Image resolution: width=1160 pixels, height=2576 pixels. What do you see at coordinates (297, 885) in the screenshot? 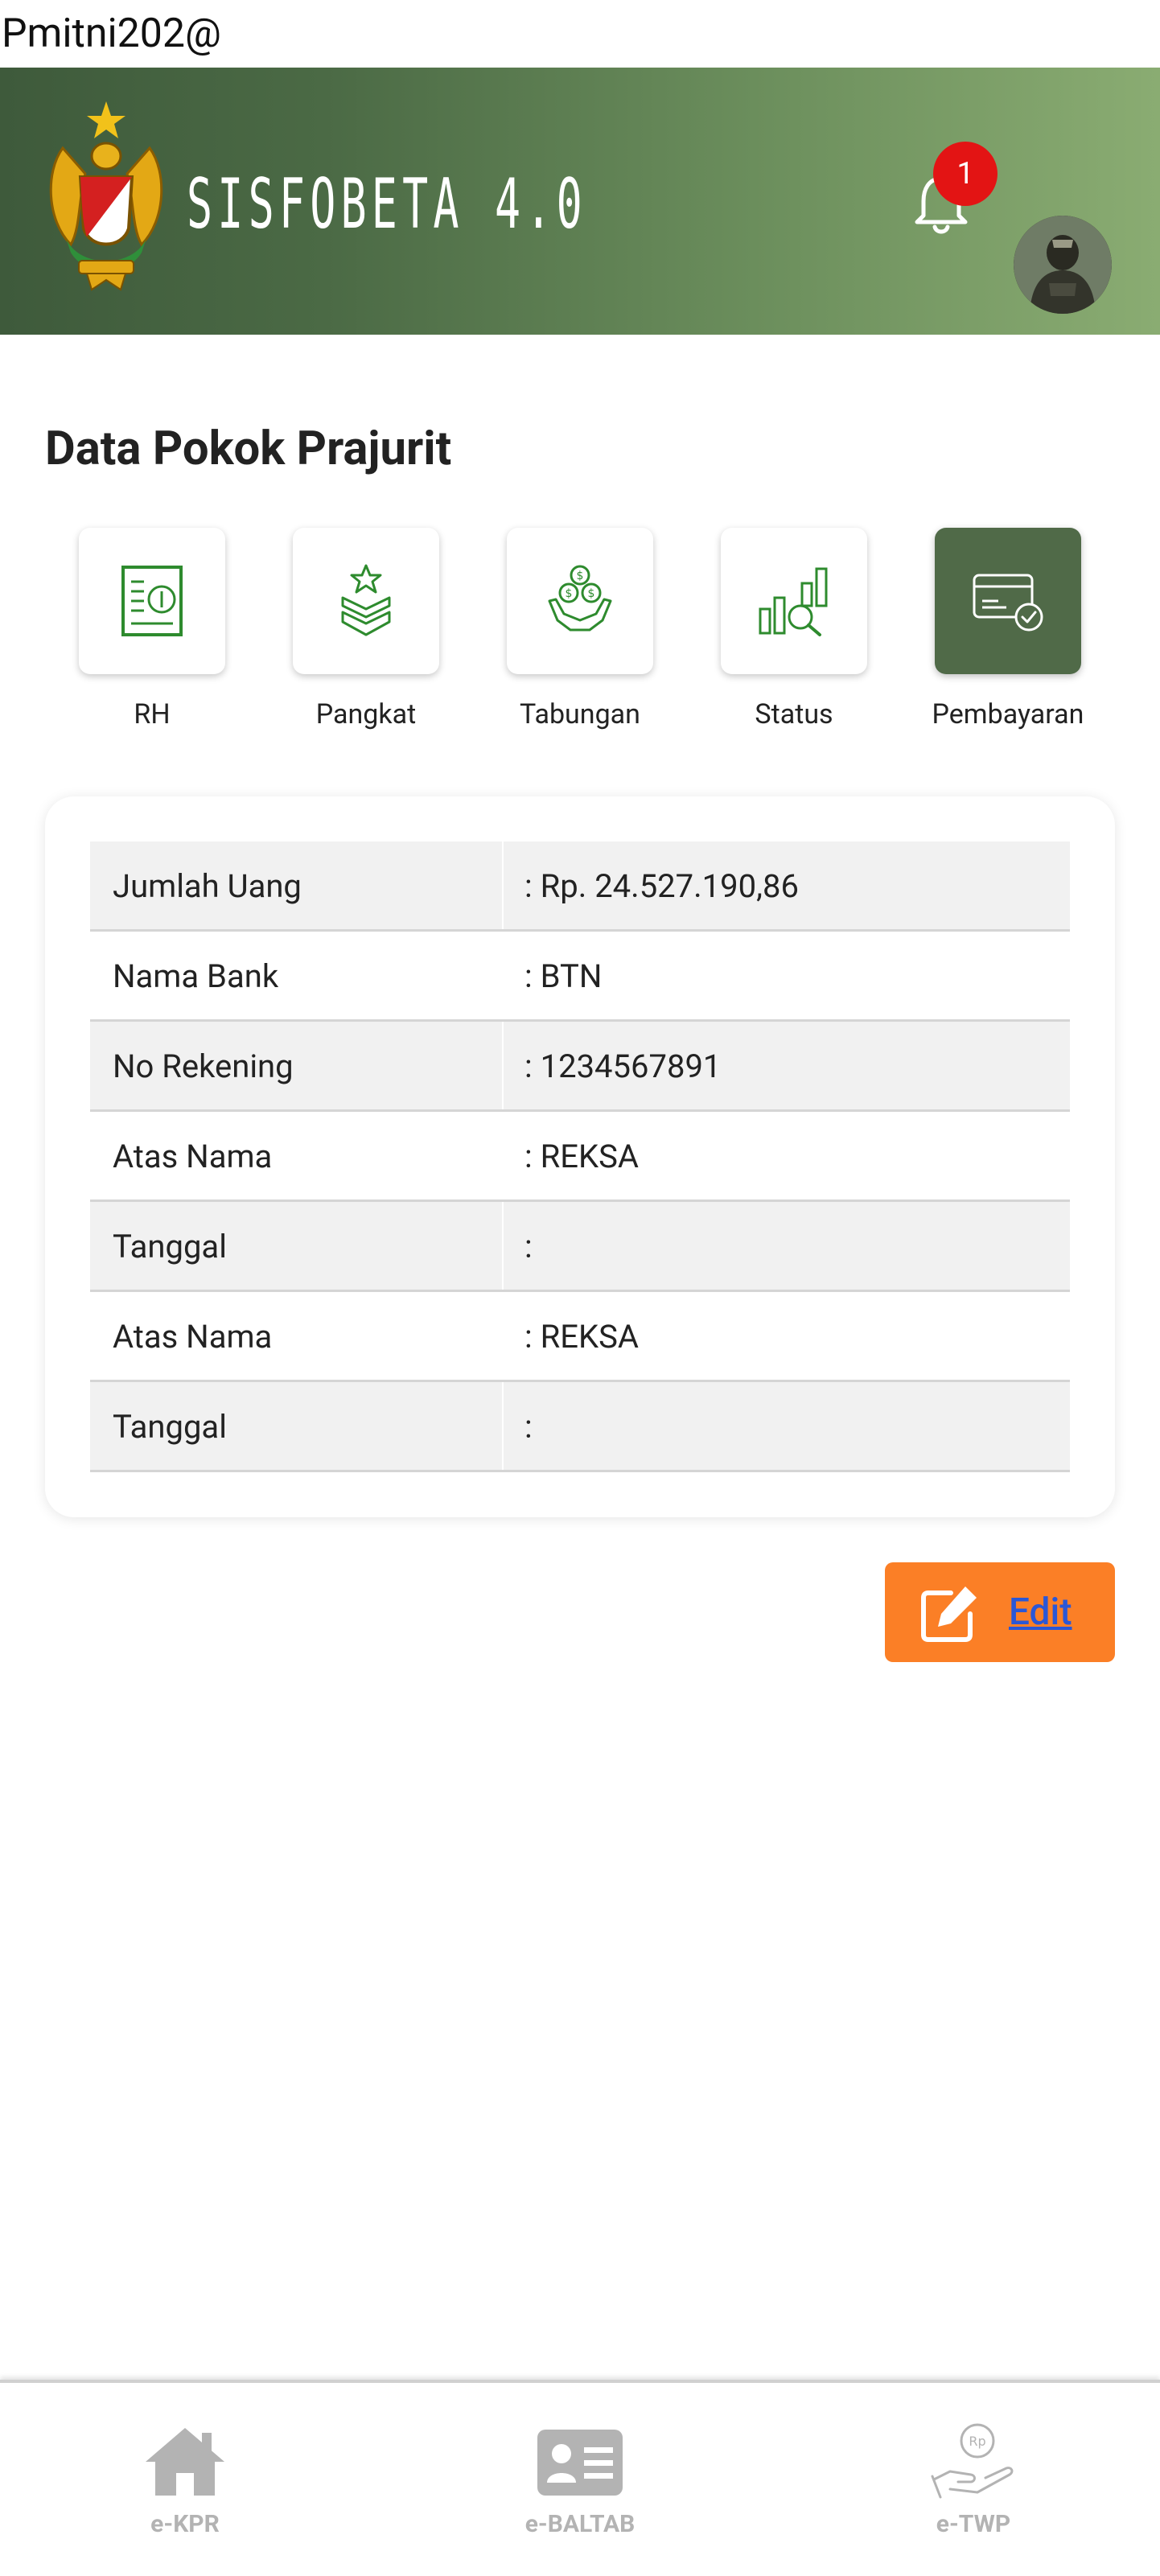
I see `row-label: Jumlah Uang` at bounding box center [297, 885].